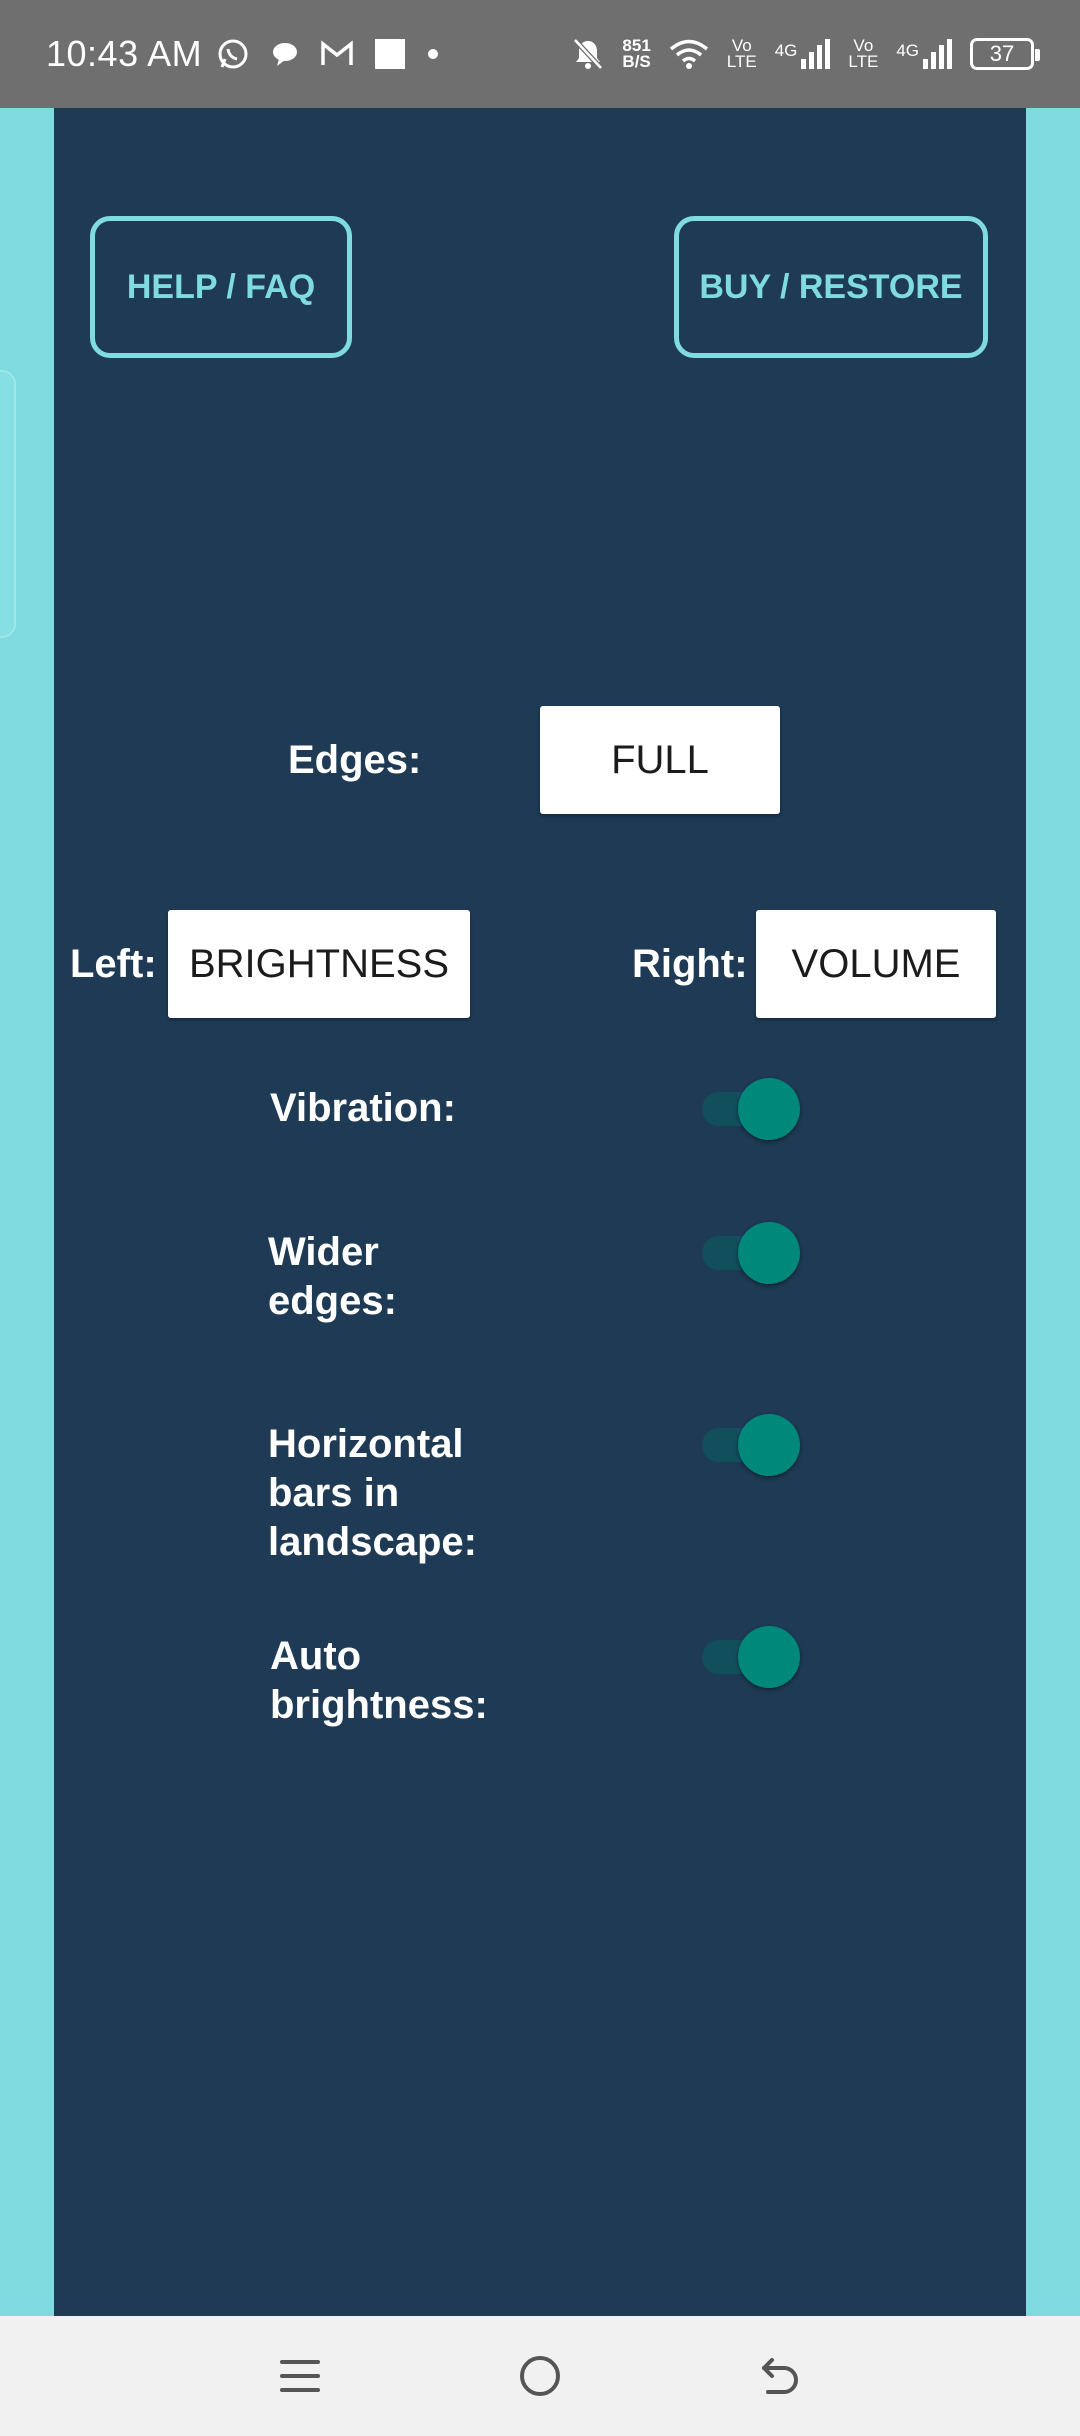 The width and height of the screenshot is (1080, 2436). Describe the element at coordinates (113, 964) in the screenshot. I see `left-label: Left:` at that location.